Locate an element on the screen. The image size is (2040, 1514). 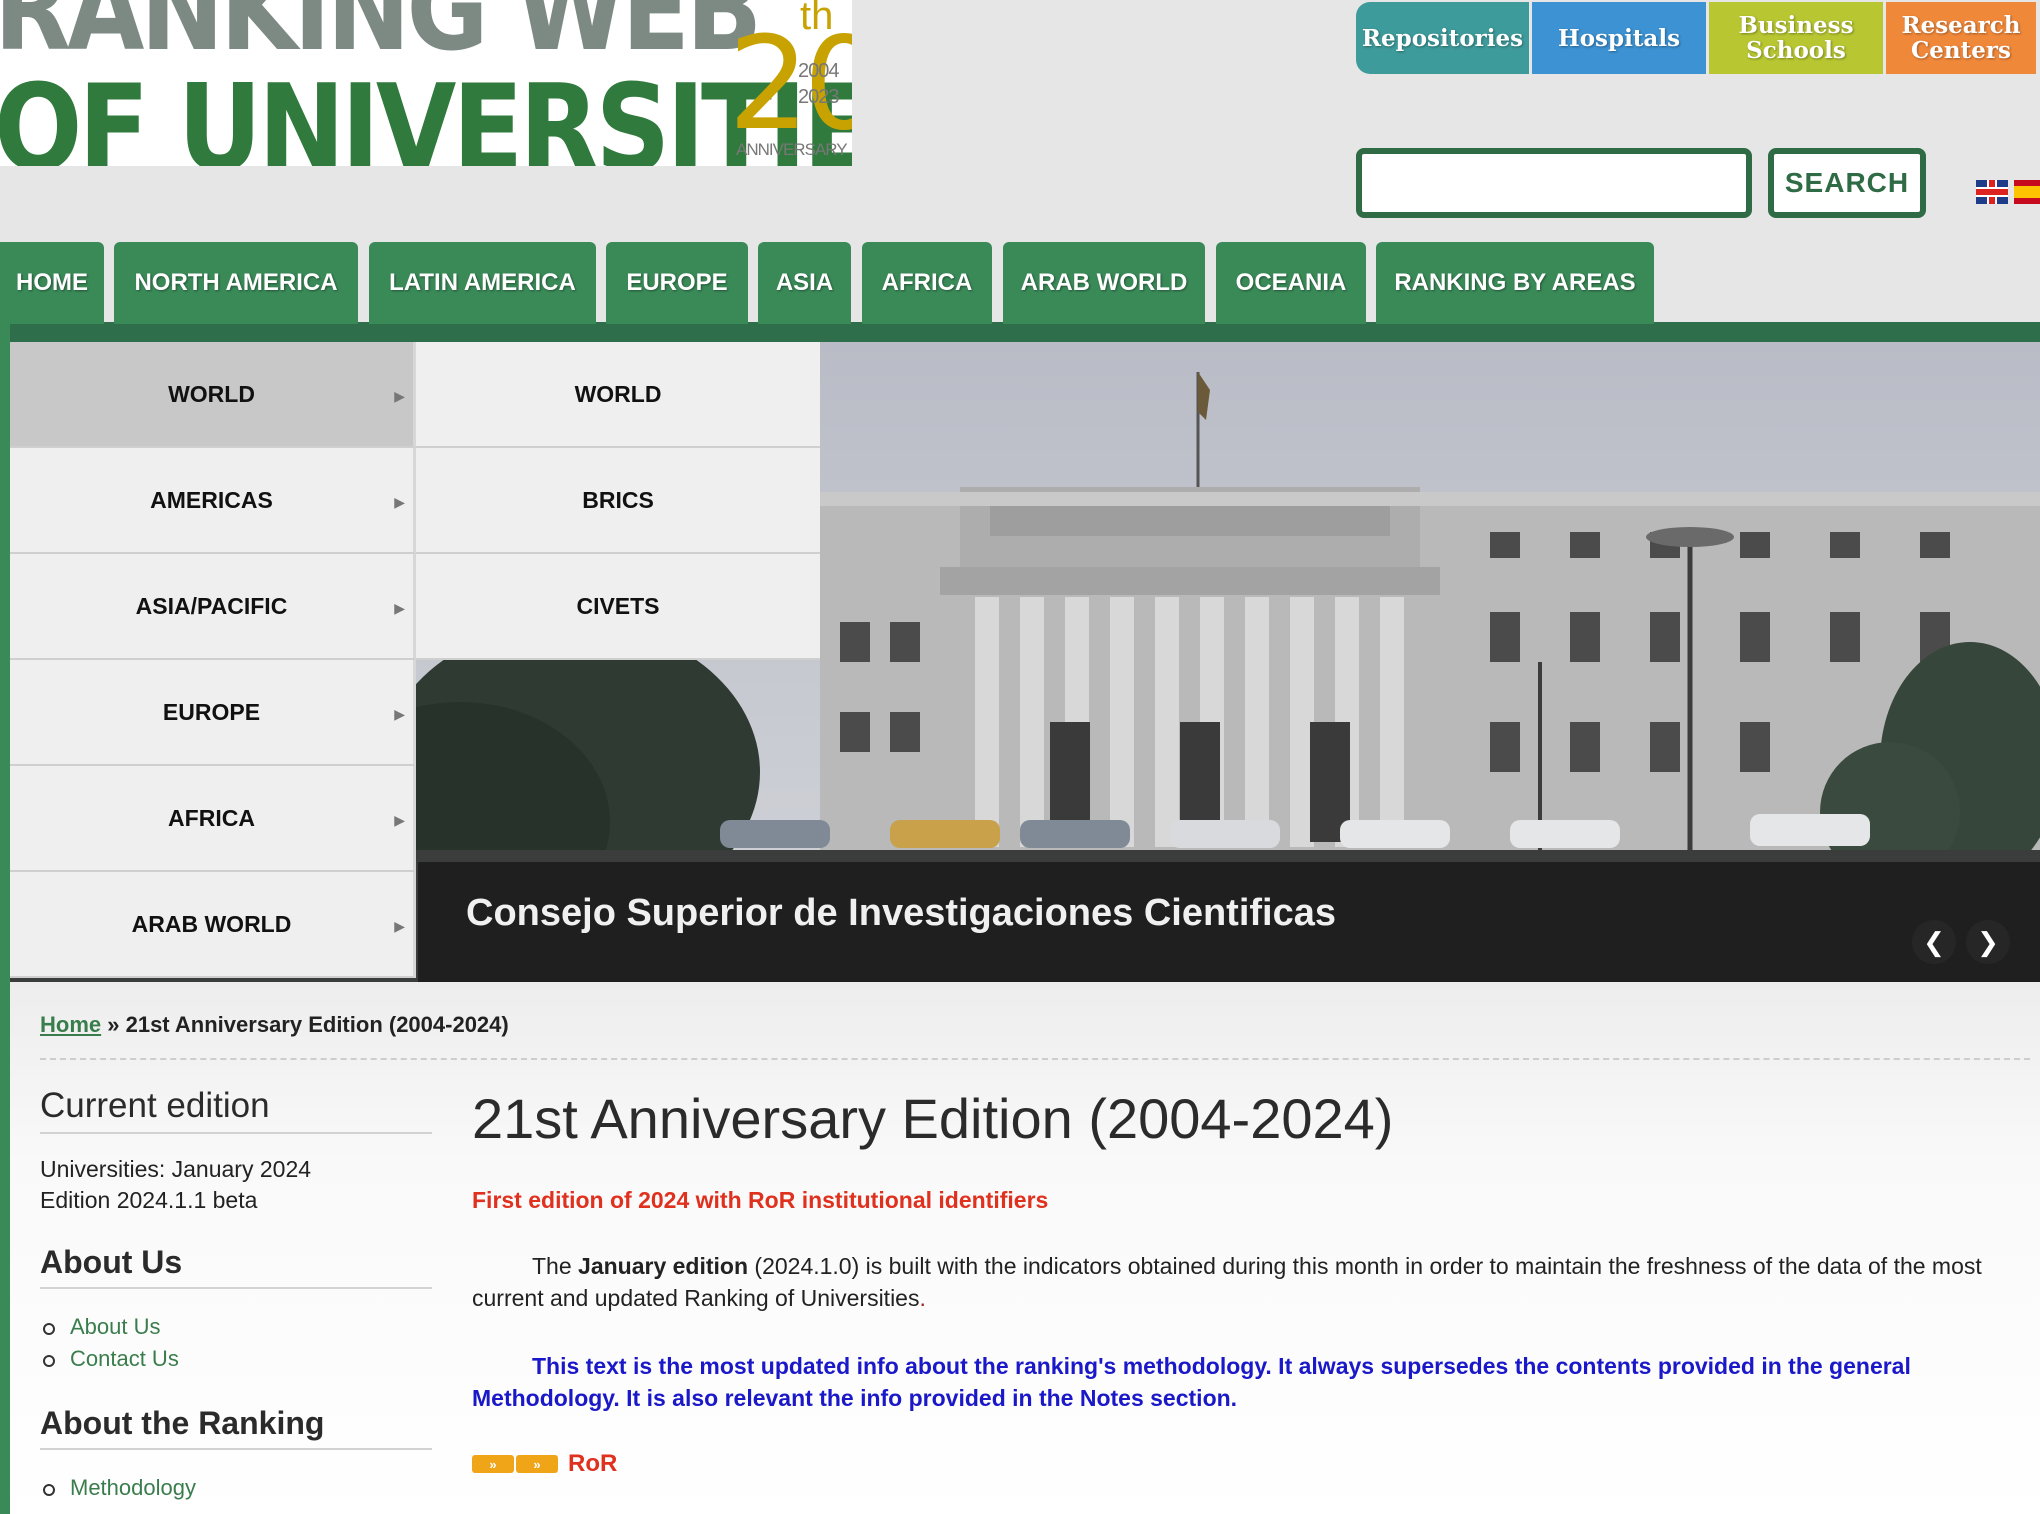
menu-item-label: EUROPE is located at coordinates (211, 711).